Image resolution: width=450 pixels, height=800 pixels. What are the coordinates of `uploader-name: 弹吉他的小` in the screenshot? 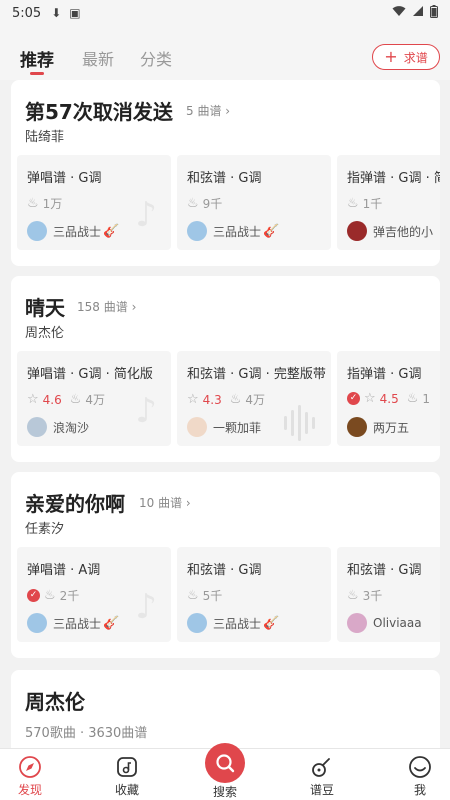 It's located at (403, 231).